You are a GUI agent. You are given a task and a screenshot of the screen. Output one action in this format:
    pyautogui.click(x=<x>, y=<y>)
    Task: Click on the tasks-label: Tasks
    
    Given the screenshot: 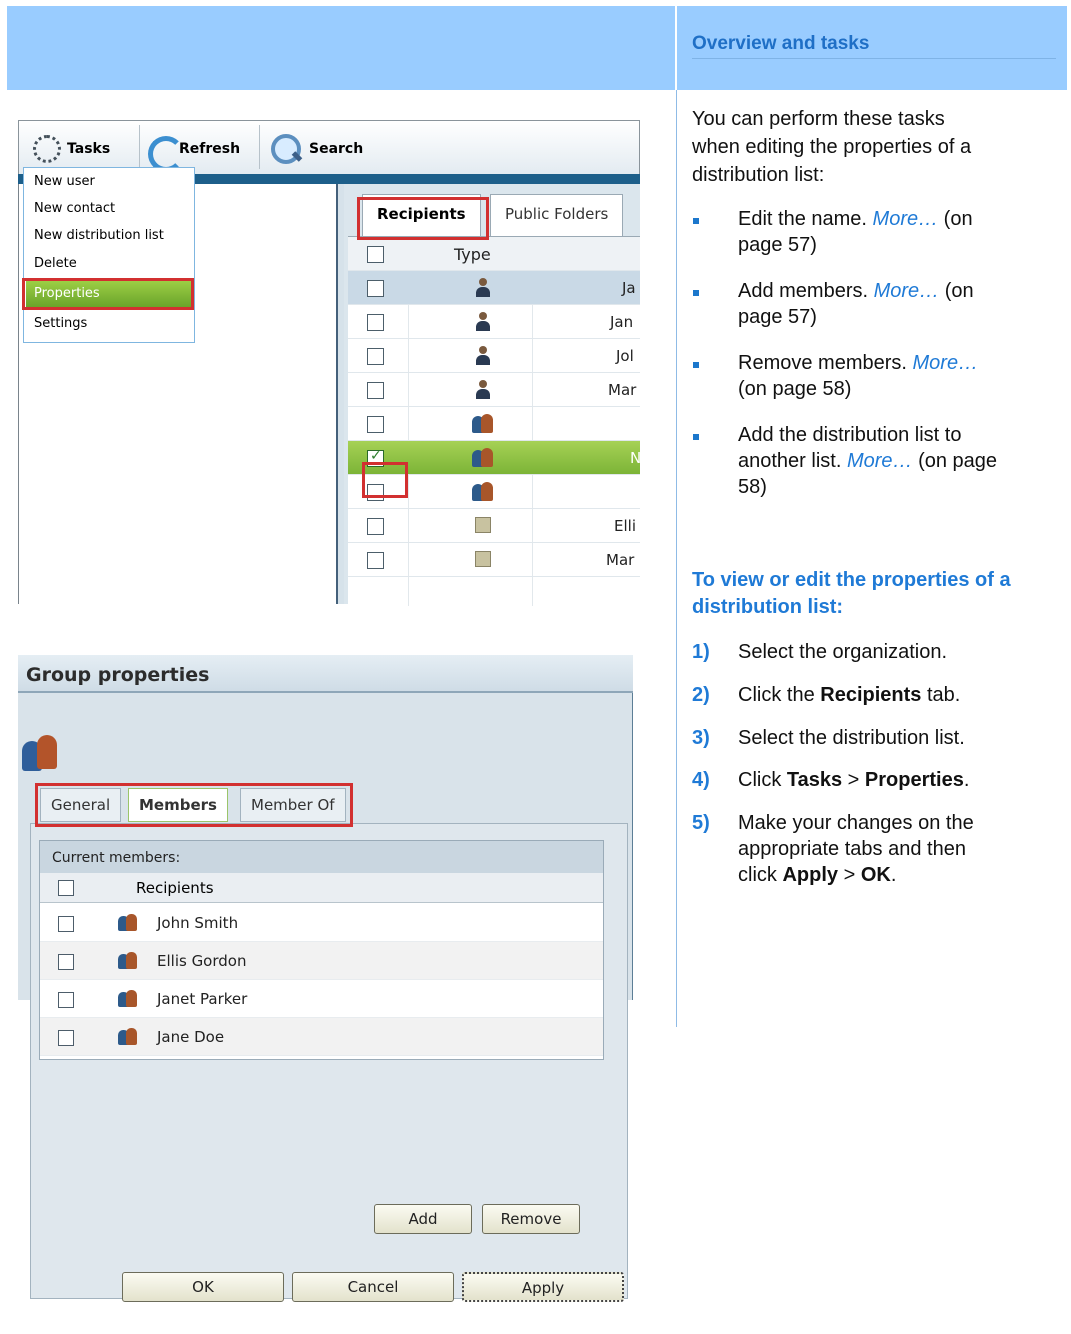 What is the action you would take?
    pyautogui.click(x=89, y=149)
    